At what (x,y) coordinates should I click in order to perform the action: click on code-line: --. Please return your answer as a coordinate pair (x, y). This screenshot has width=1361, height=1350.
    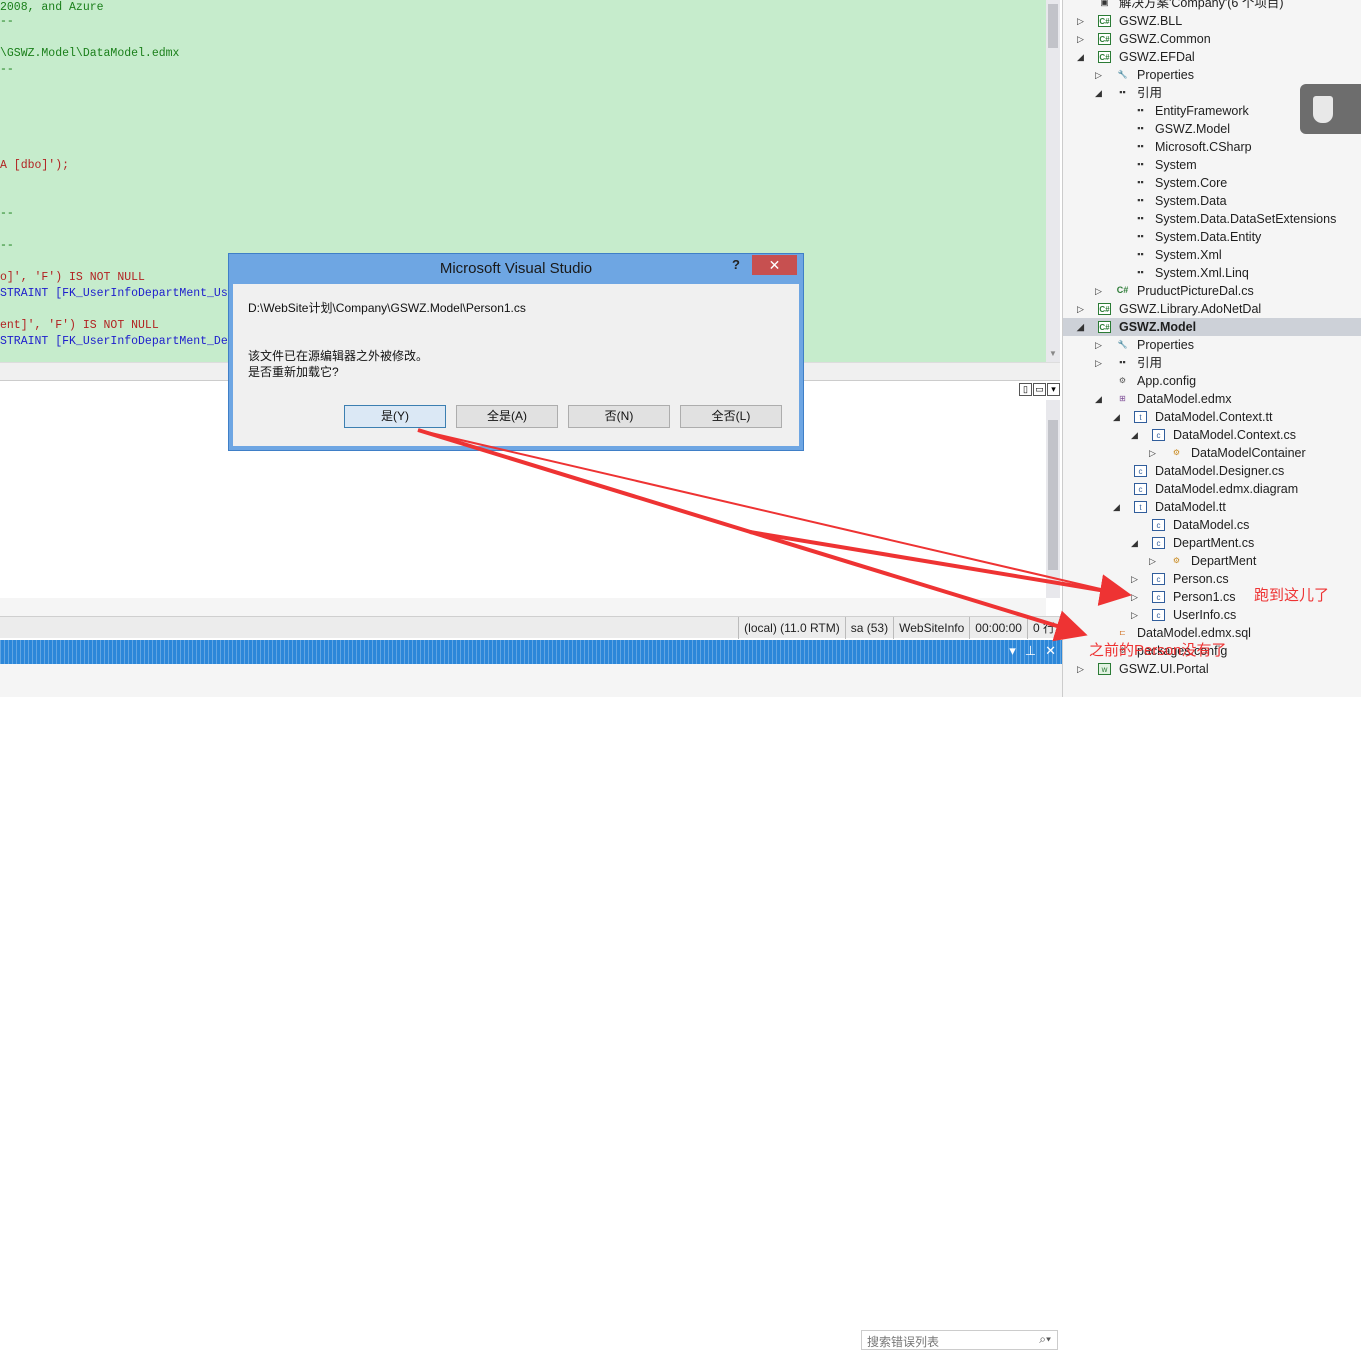
    Looking at the image, I should click on (7, 245).